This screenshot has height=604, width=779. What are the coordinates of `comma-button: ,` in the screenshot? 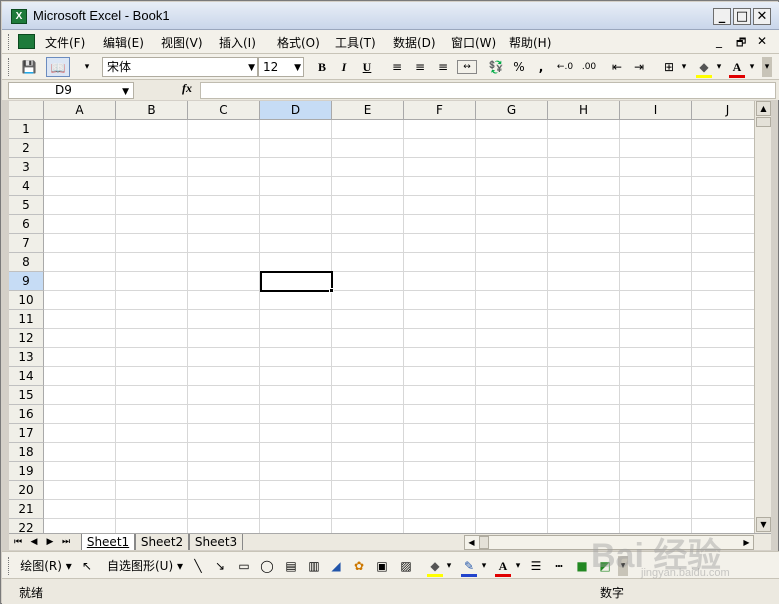 It's located at (541, 67).